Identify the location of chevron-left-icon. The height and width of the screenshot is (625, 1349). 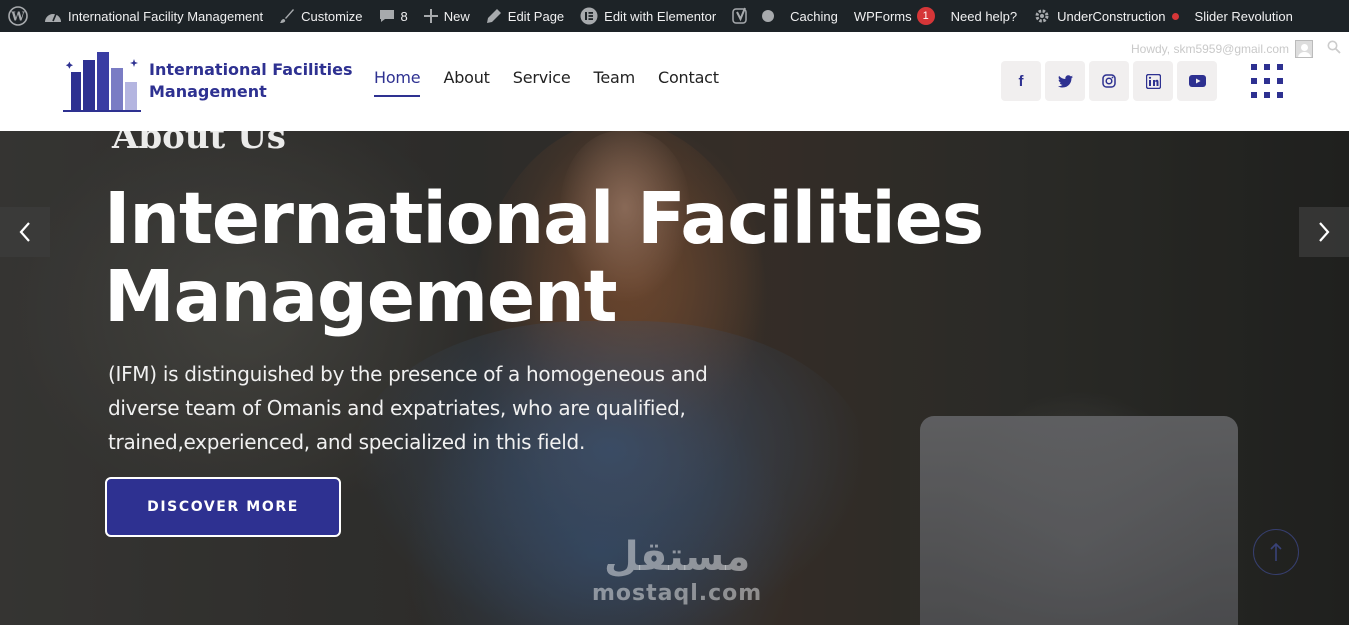
(24, 232).